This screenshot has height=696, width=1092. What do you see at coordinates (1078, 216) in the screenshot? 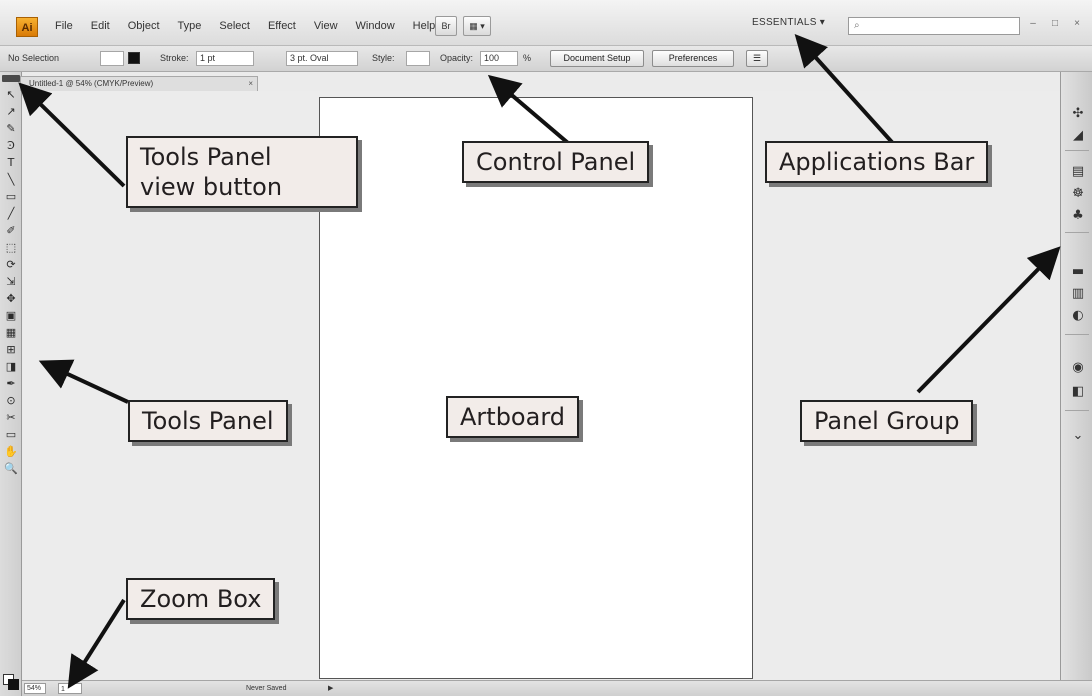
I see `brushes-panel-icon: ♣` at bounding box center [1078, 216].